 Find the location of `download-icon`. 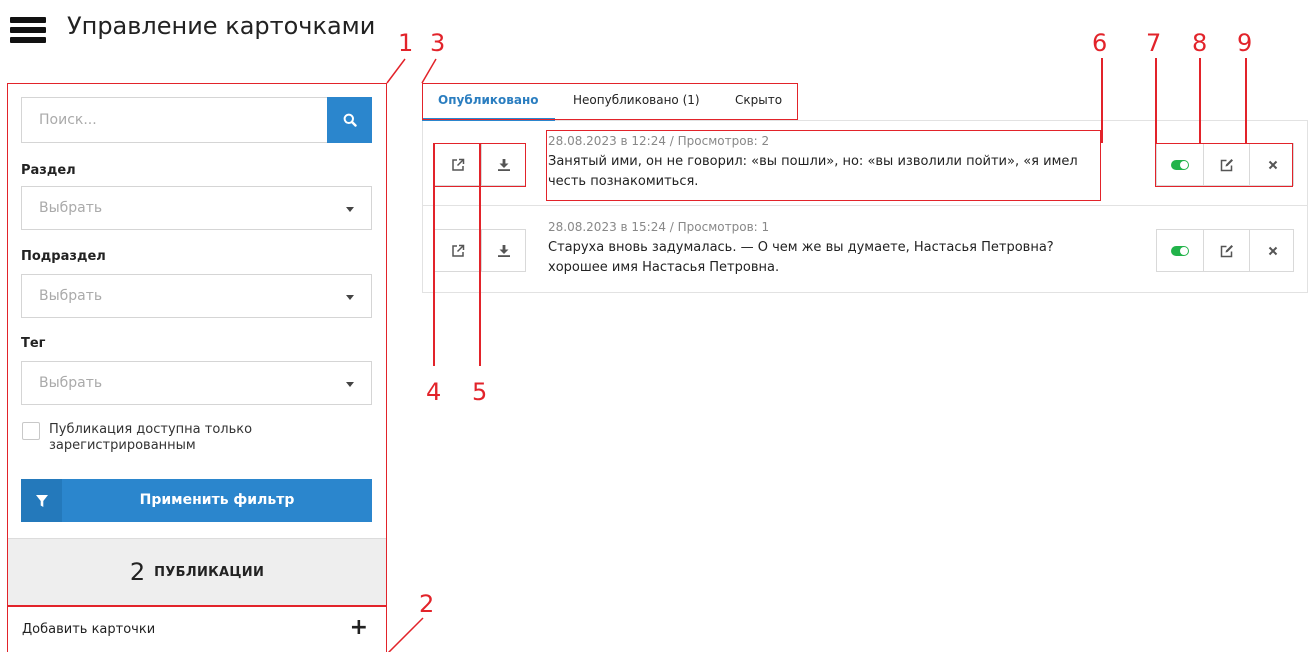

download-icon is located at coordinates (504, 250).